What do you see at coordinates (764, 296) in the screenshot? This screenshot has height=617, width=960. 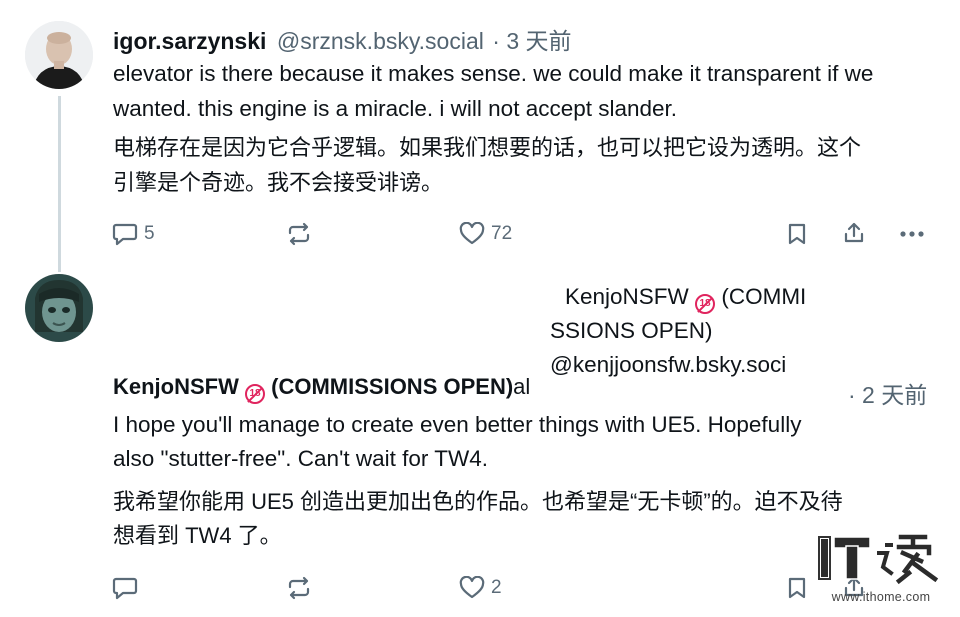 I see `overlay-name-suffix: (COMMI` at bounding box center [764, 296].